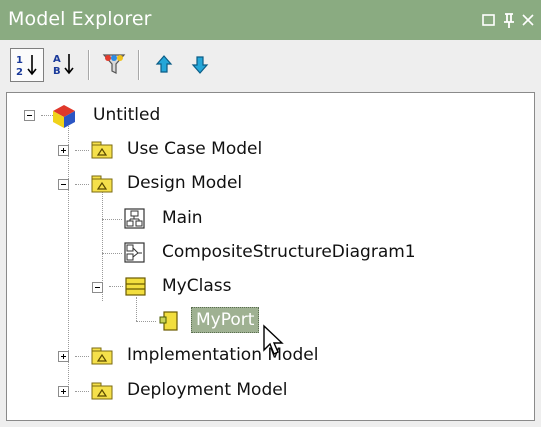 The image size is (541, 427). What do you see at coordinates (185, 183) in the screenshot?
I see `tree-item-label: Design Model` at bounding box center [185, 183].